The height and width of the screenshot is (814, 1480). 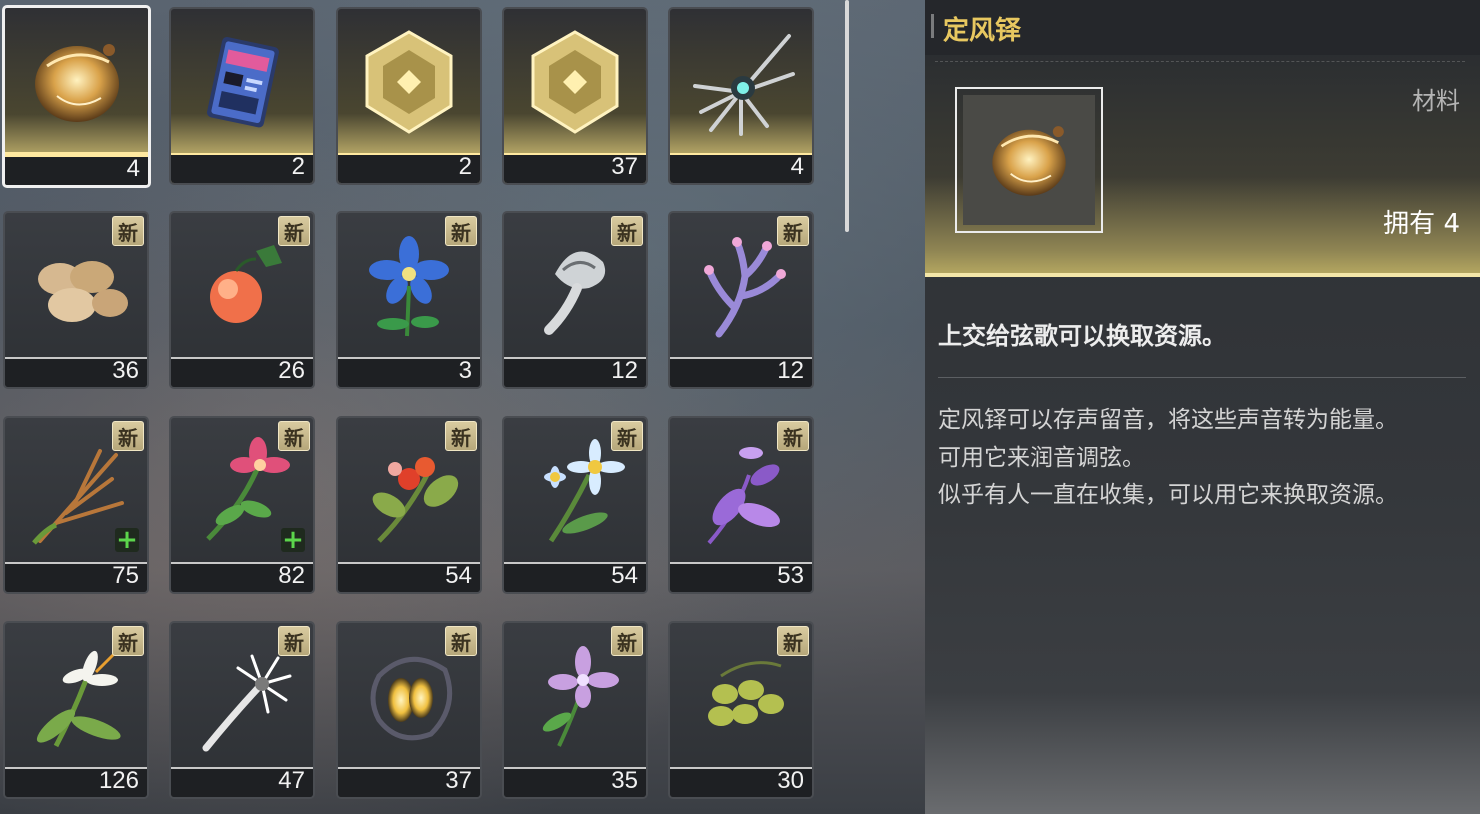 What do you see at coordinates (1041, 457) in the screenshot?
I see `description-line: 可用它来润音调弦。` at bounding box center [1041, 457].